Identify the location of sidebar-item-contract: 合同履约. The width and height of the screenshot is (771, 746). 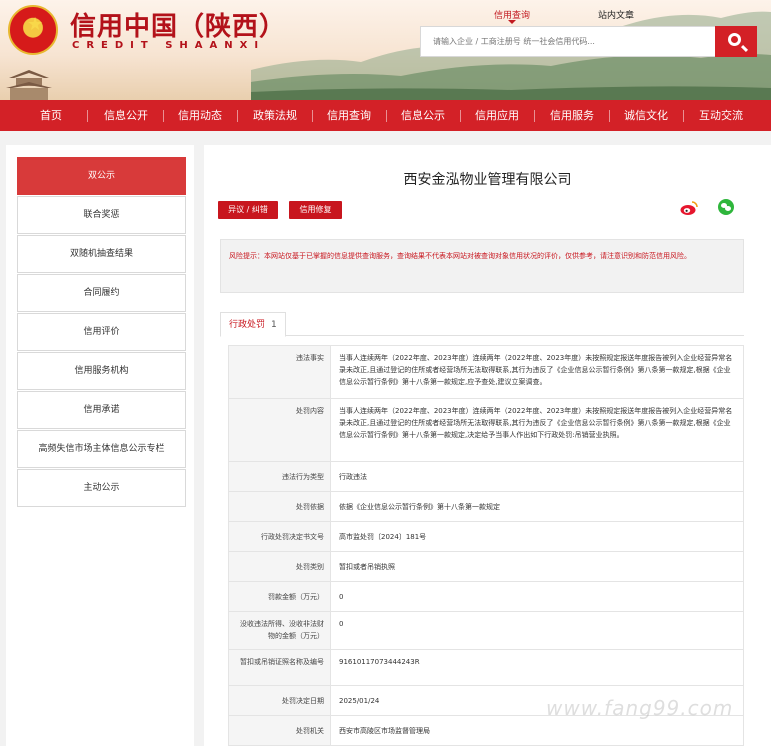
(101, 293).